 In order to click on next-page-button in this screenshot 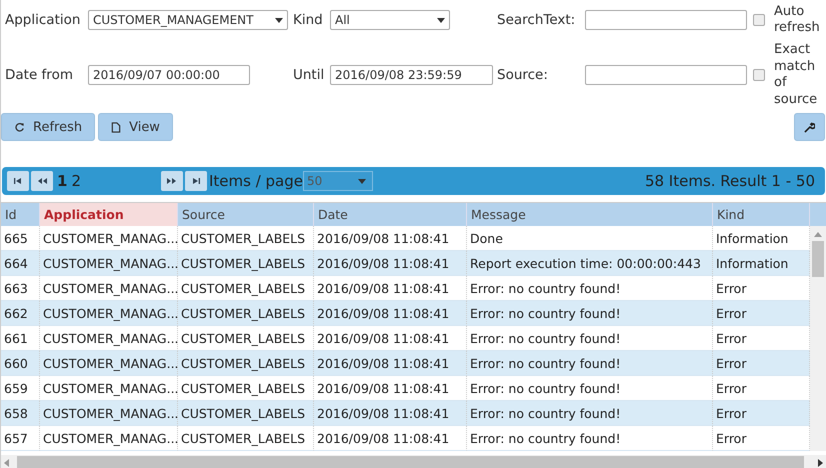, I will do `click(171, 181)`.